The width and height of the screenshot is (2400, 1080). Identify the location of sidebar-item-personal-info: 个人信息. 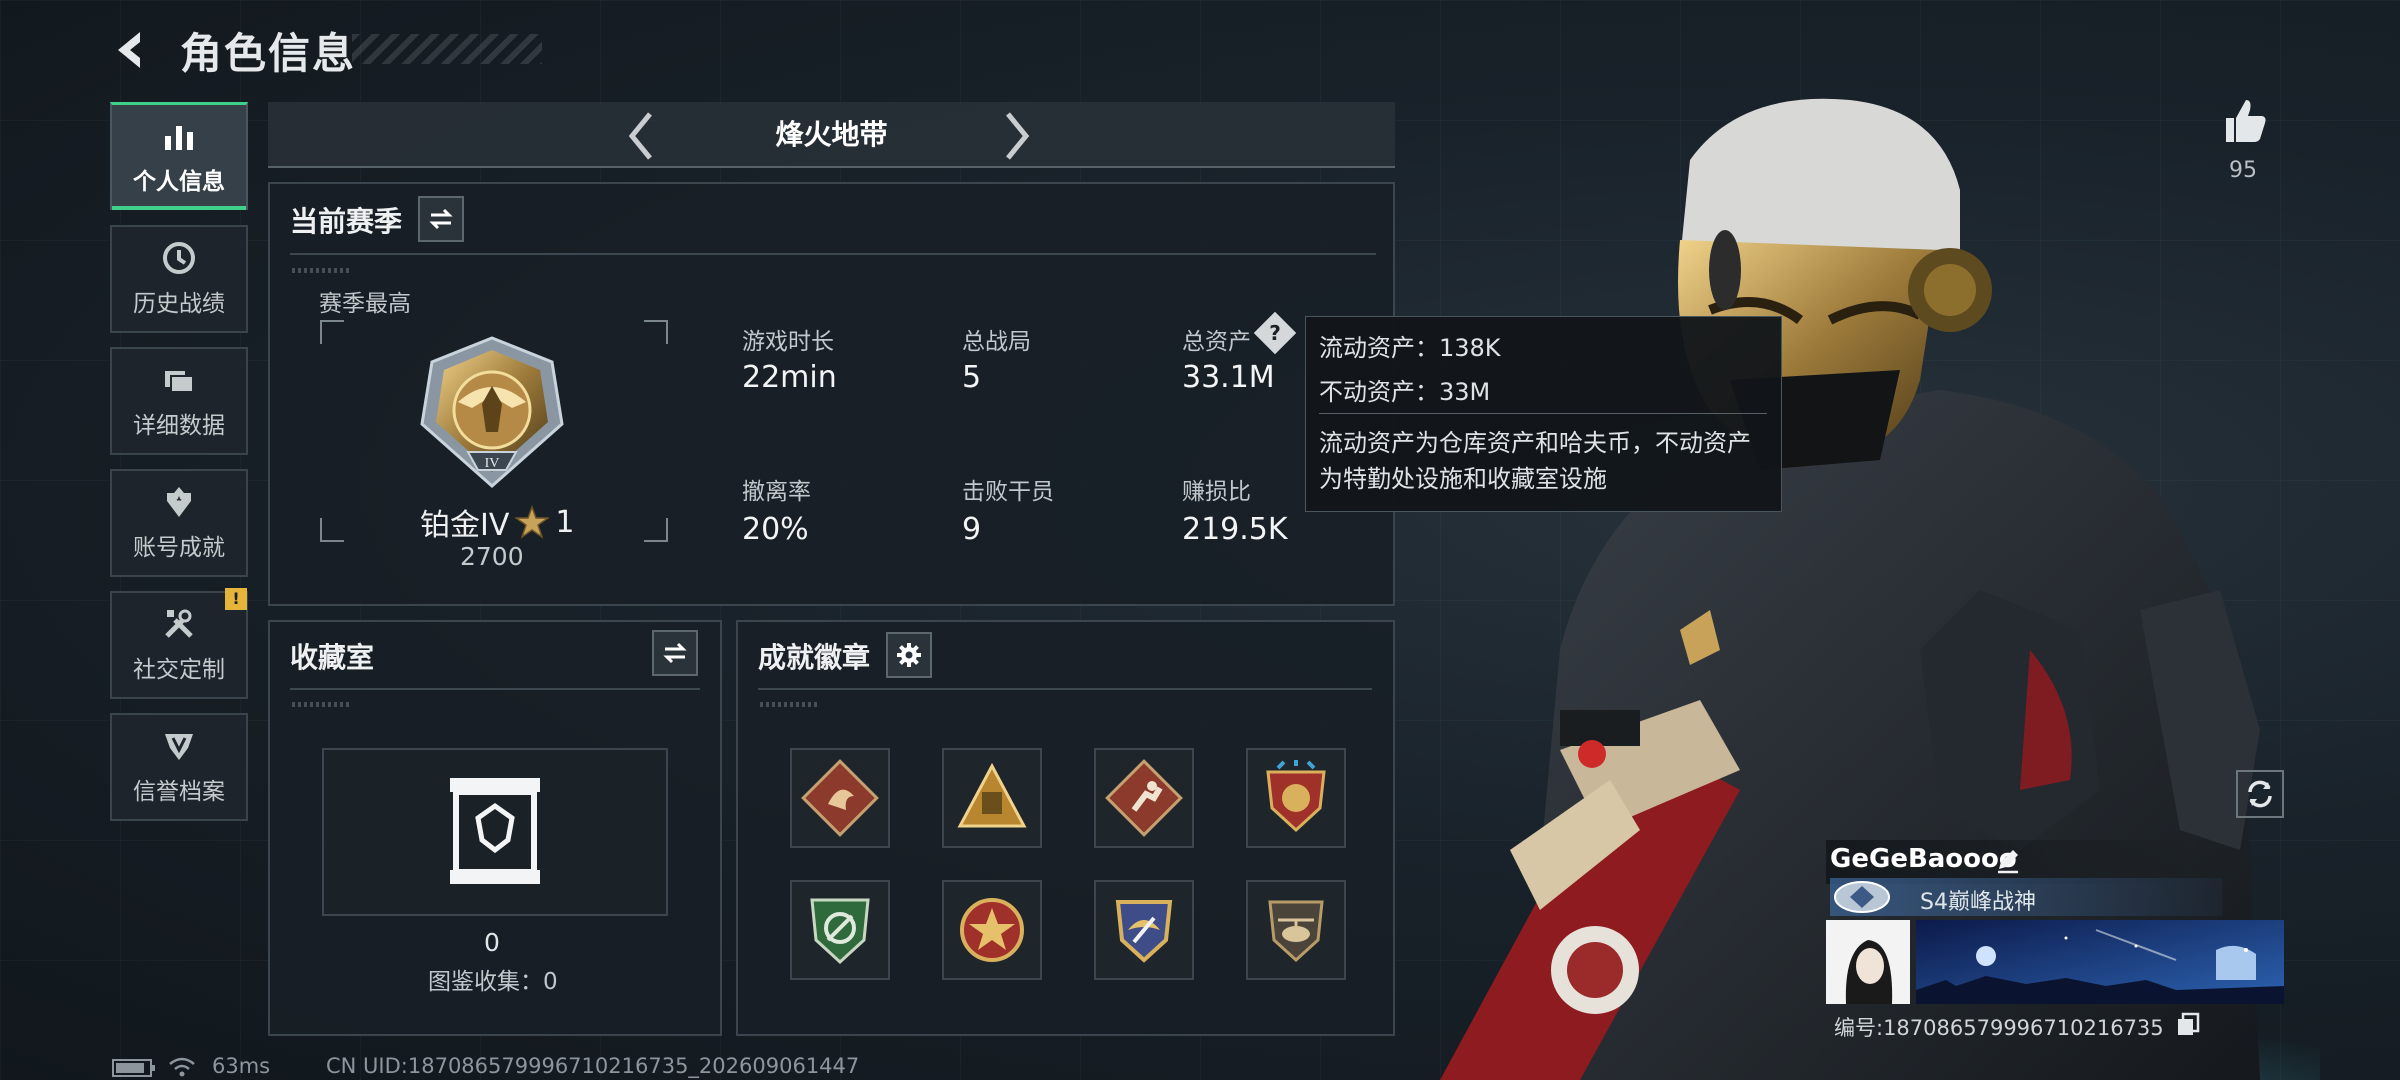
(179, 156).